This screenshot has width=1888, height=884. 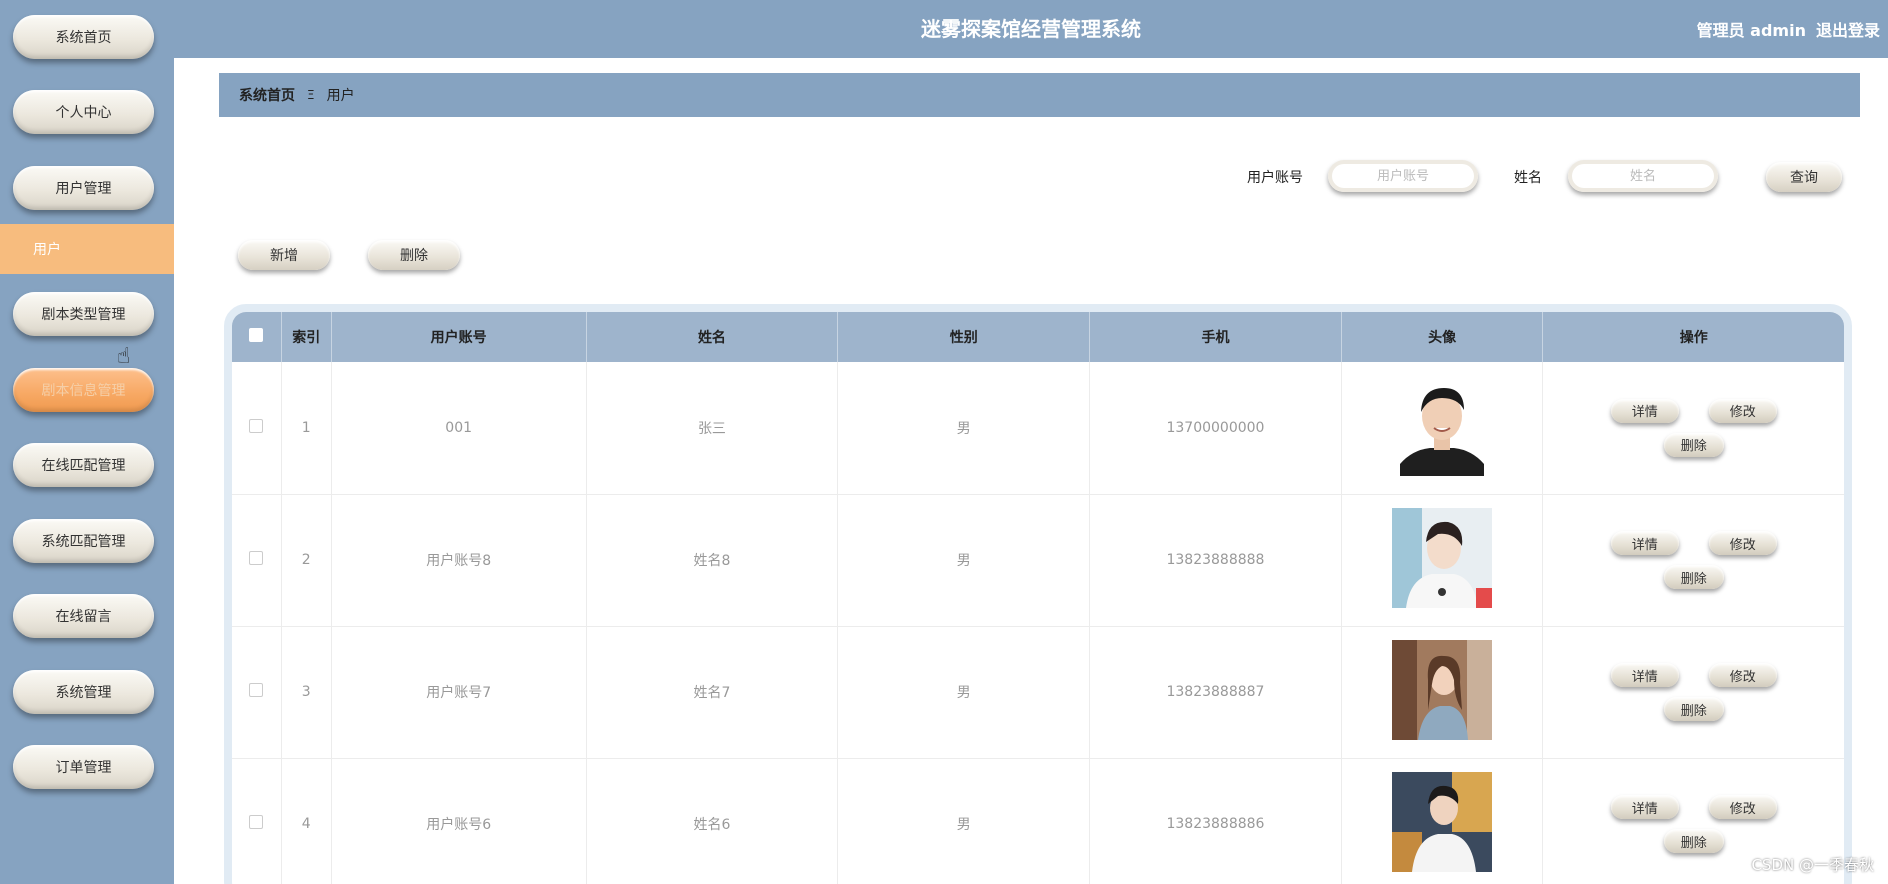 I want to click on account-search-label: 用户账号, so click(x=1275, y=178).